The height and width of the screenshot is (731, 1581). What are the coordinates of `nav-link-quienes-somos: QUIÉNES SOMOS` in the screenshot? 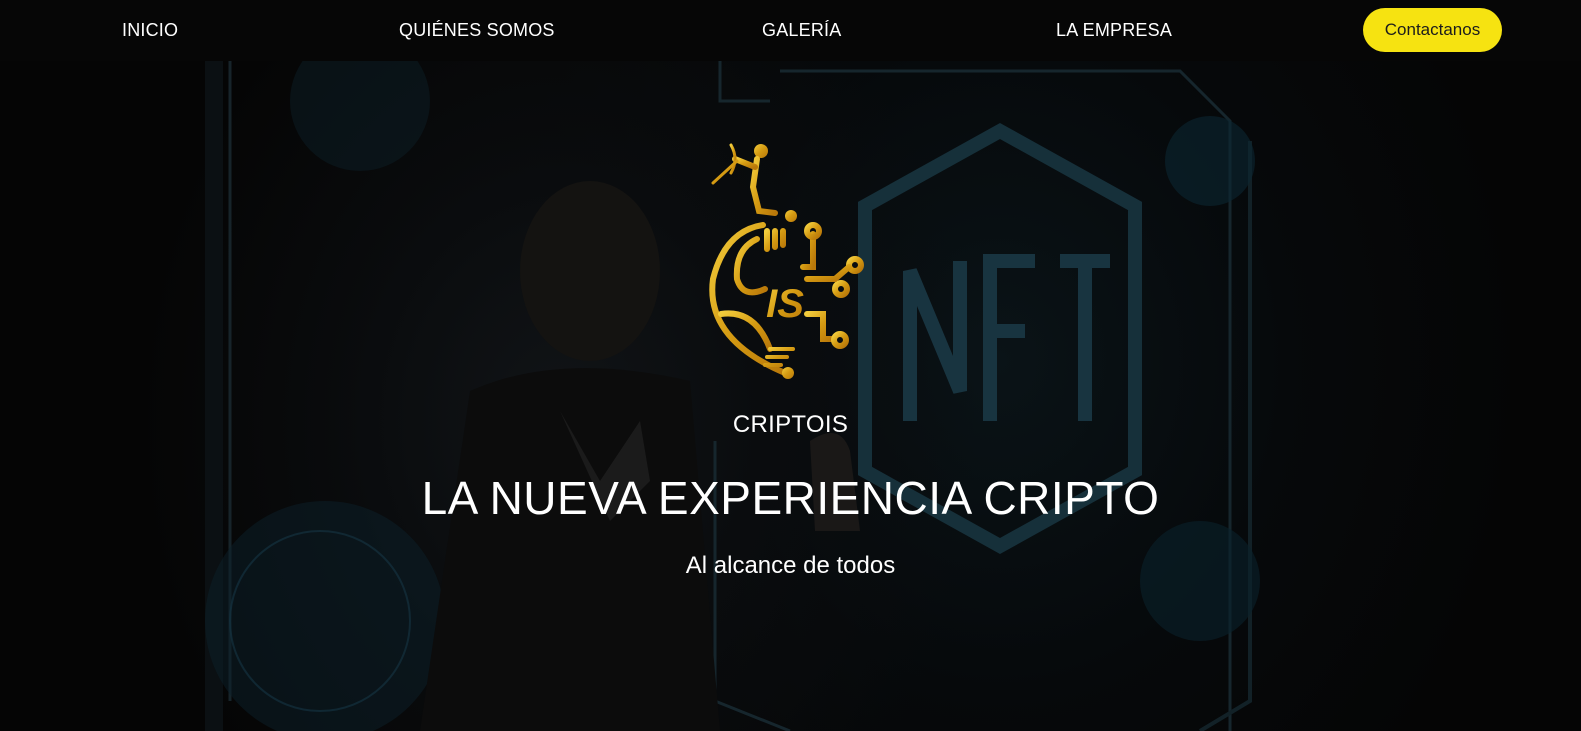 It's located at (477, 30).